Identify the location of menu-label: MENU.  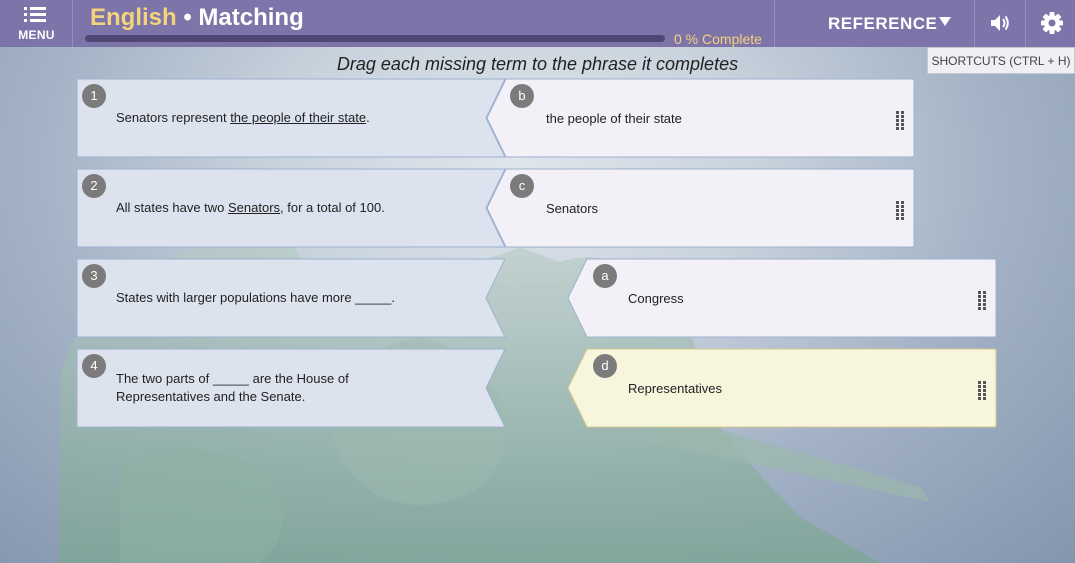
(36, 35).